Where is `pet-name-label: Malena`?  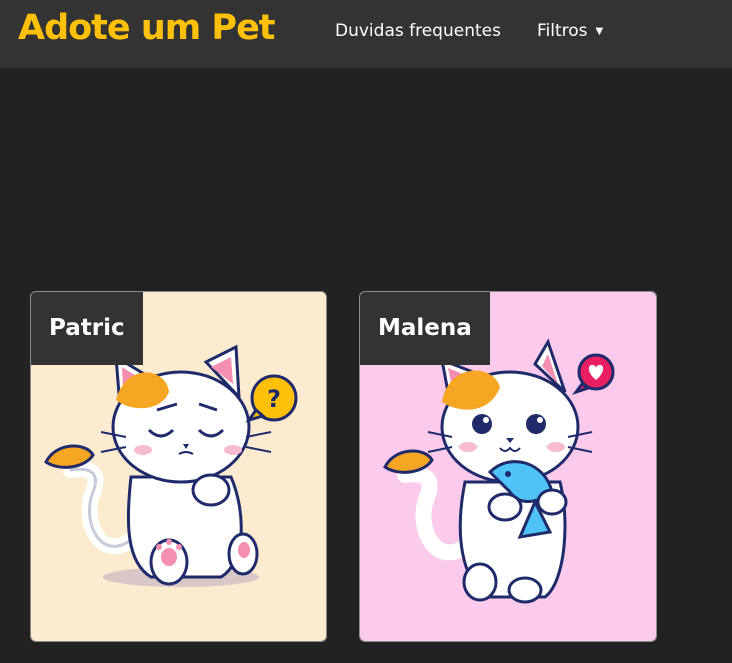 pet-name-label: Malena is located at coordinates (425, 328).